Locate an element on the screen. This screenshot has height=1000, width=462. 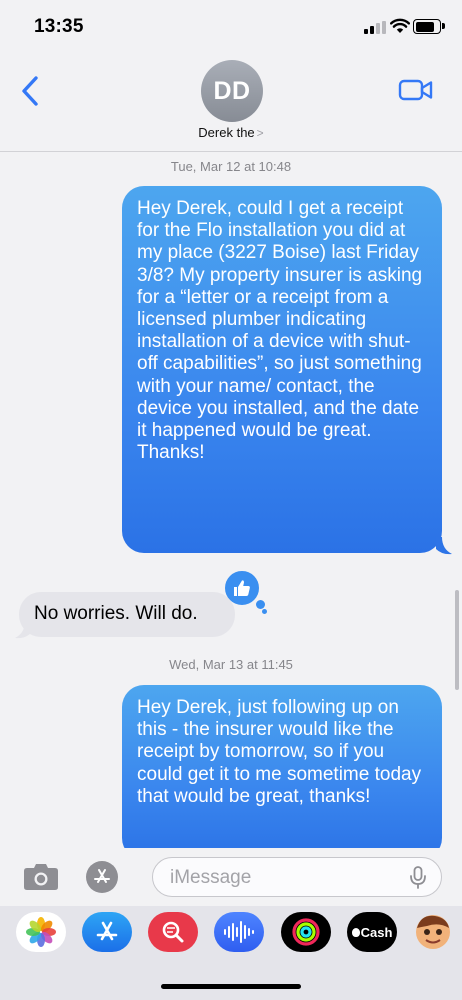
photos-app-icon is located at coordinates (41, 932).